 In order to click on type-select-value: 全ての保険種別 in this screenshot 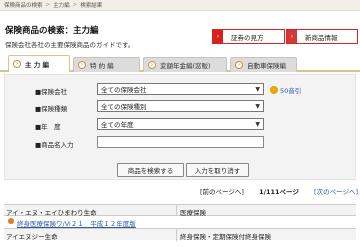, I will do `click(124, 107)`.